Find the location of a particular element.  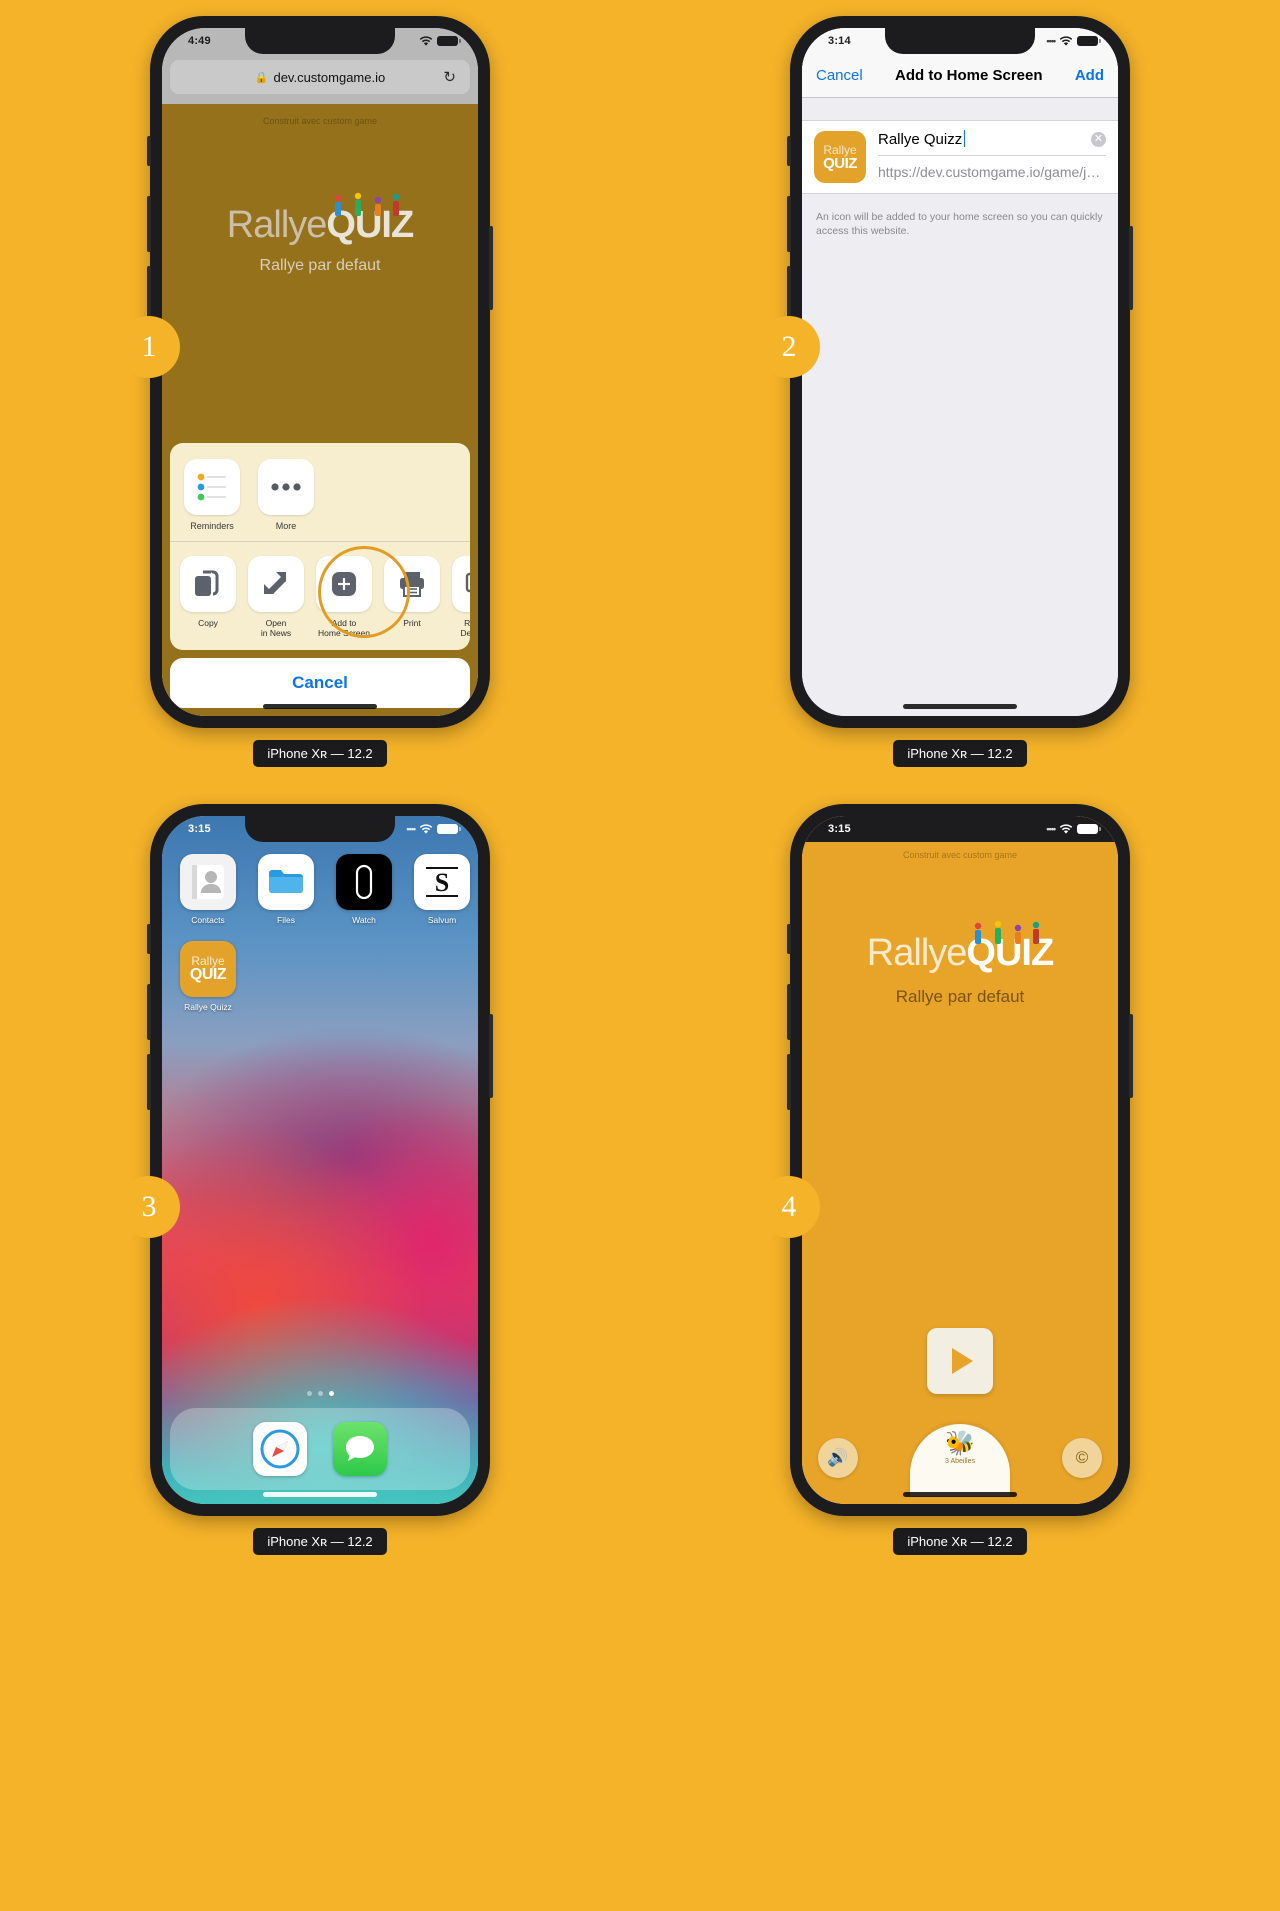

printer-icon is located at coordinates (412, 583).